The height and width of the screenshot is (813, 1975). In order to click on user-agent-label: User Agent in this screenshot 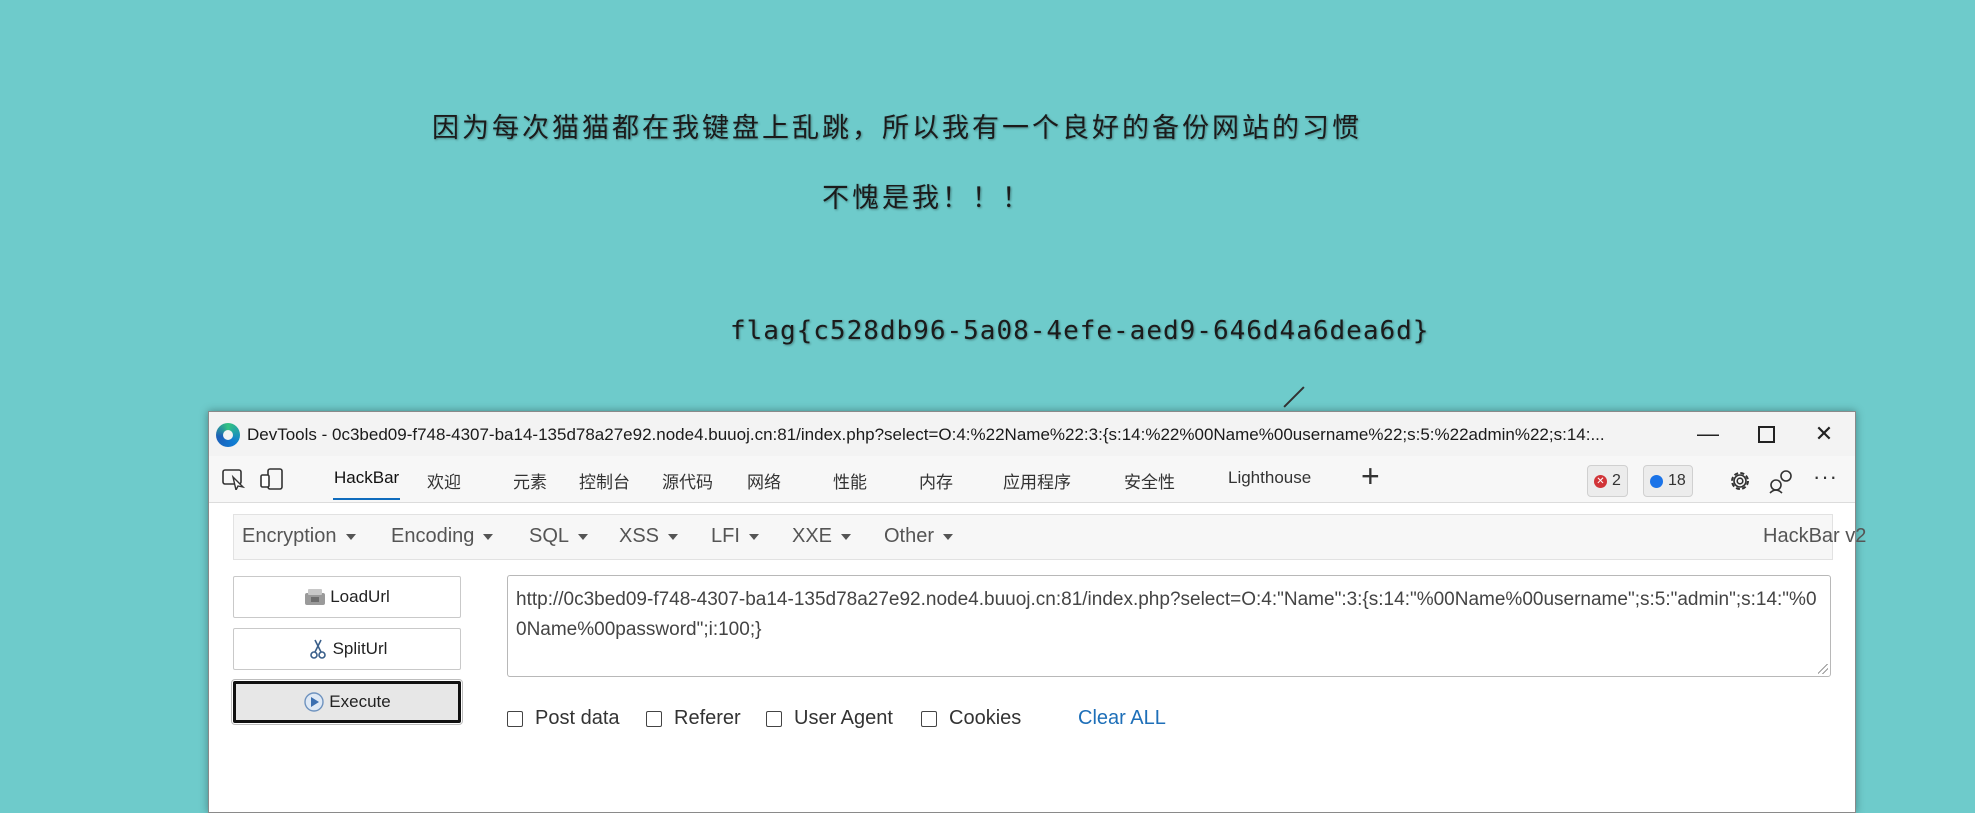, I will do `click(843, 718)`.